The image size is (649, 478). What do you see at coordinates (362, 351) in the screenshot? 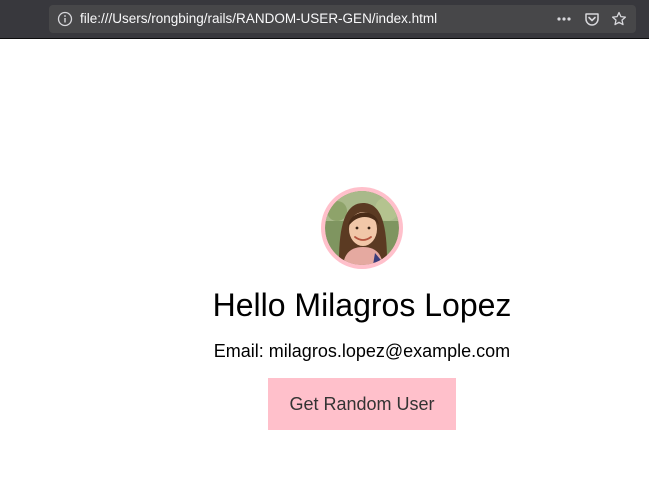
I see `user-email: Email: milagros.lopez@example.com` at bounding box center [362, 351].